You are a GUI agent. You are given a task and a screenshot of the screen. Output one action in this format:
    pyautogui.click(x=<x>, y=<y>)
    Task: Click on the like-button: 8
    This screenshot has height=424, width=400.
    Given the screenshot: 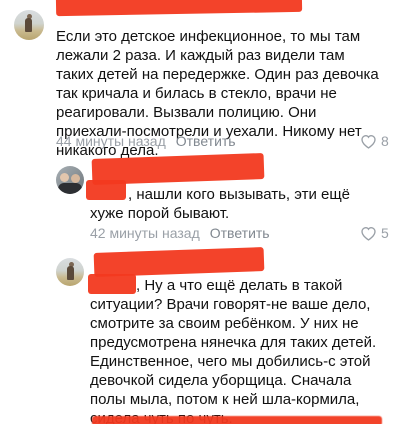 What is the action you would take?
    pyautogui.click(x=374, y=141)
    